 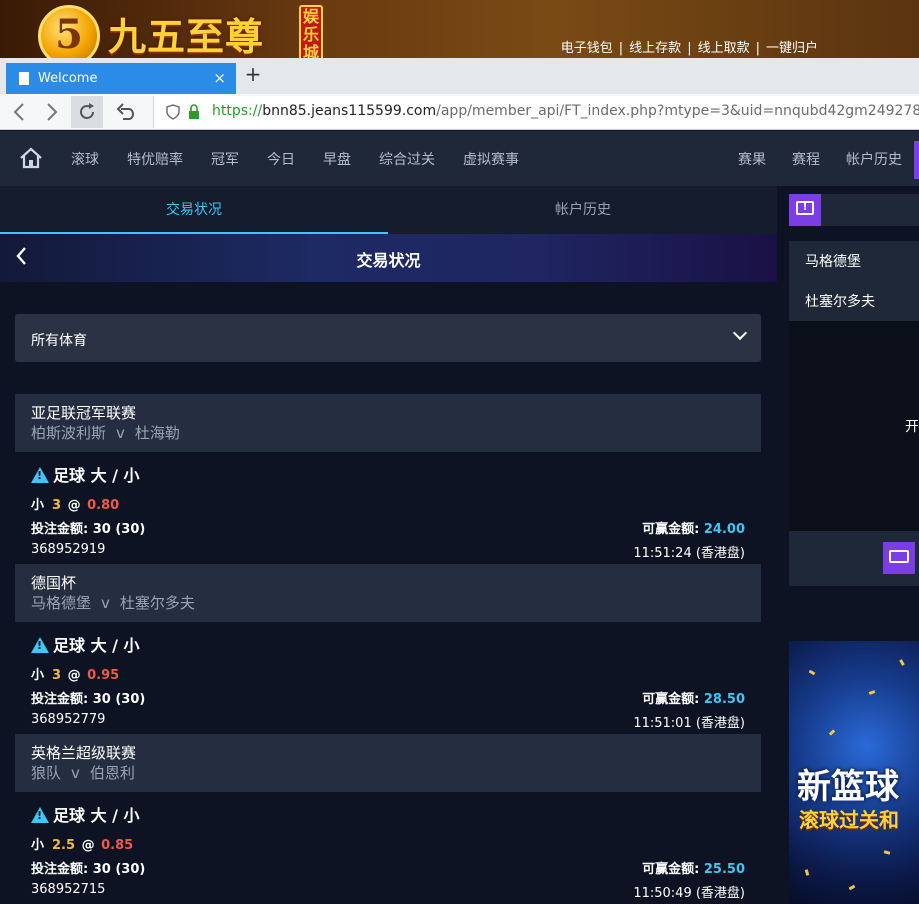 What do you see at coordinates (655, 48) in the screenshot?
I see `link-online-deposit: 线上存款` at bounding box center [655, 48].